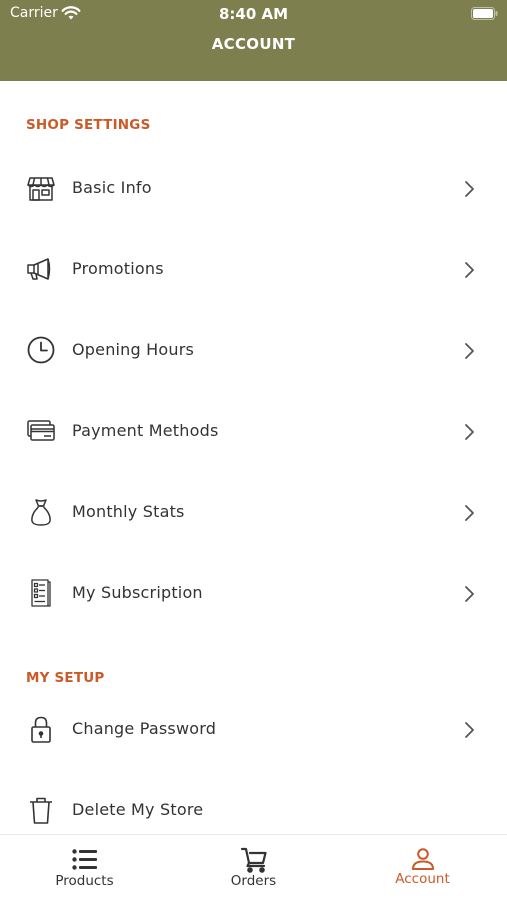 Image resolution: width=507 pixels, height=900 pixels. I want to click on menu-item-label: Payment Methods, so click(145, 430).